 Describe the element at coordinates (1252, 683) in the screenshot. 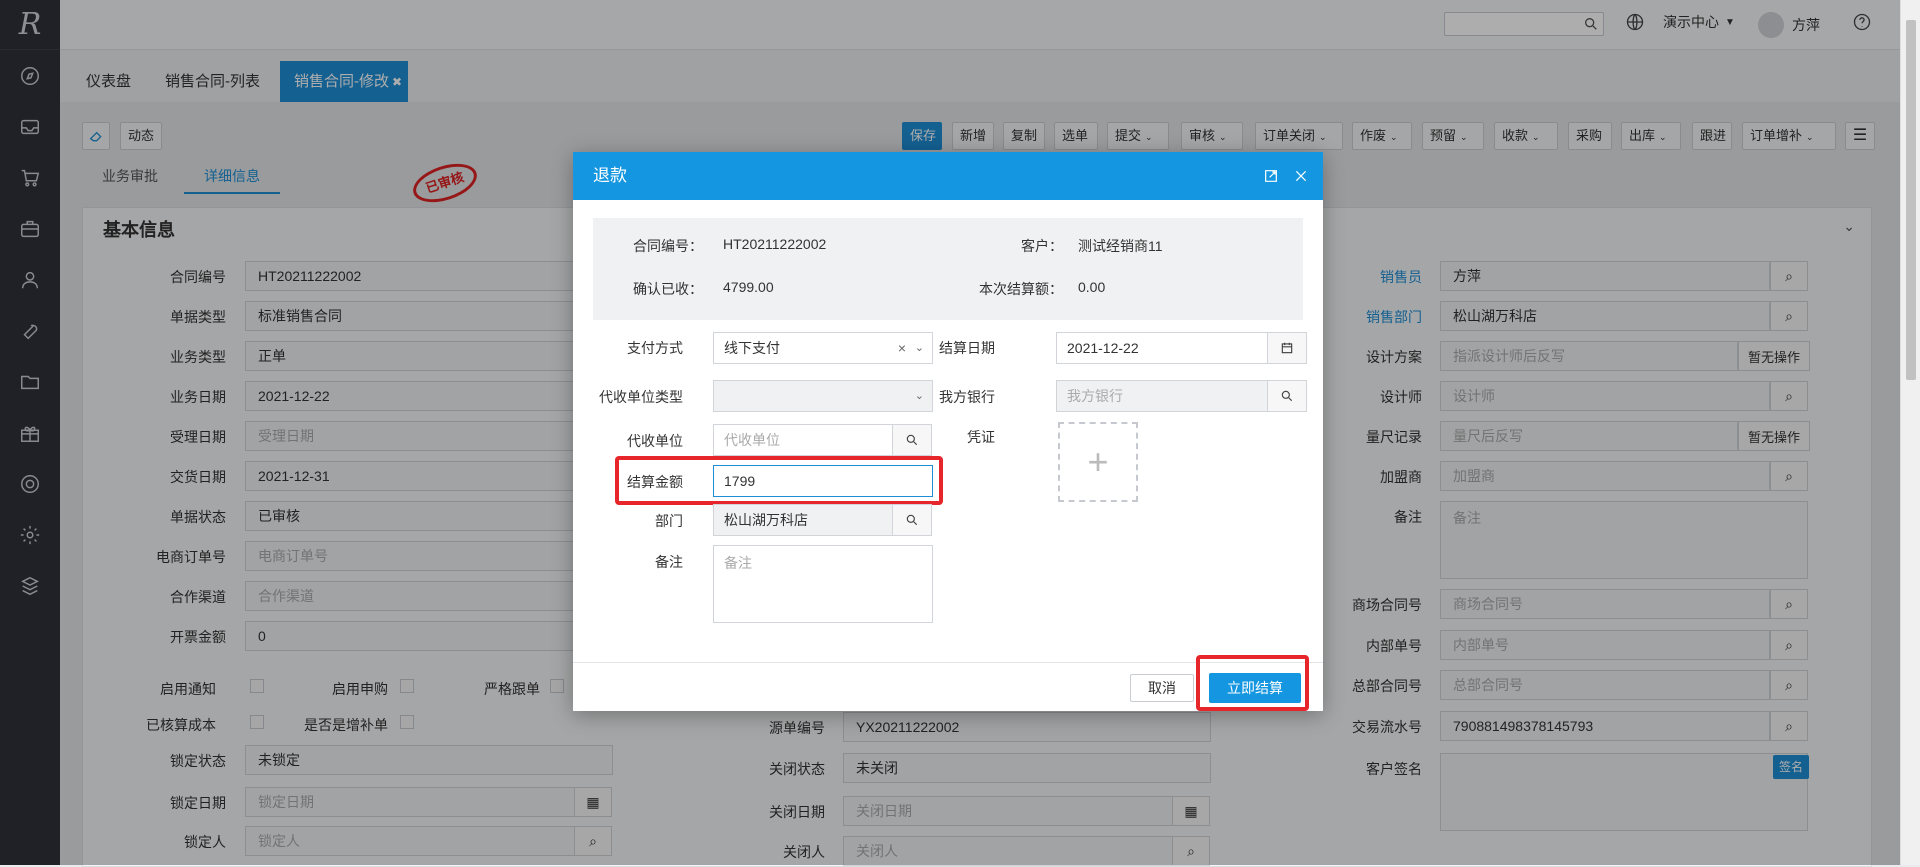

I see `submit-highlight` at that location.